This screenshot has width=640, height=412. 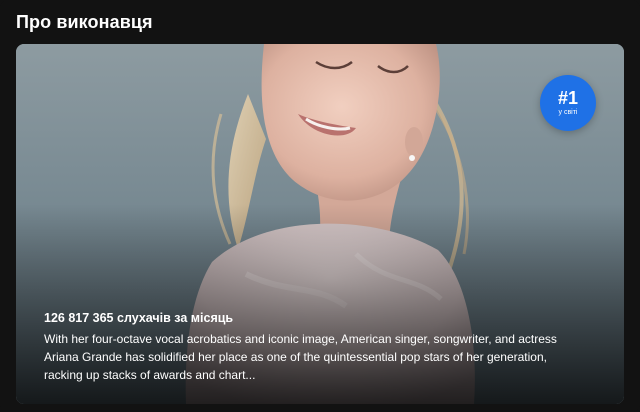 What do you see at coordinates (568, 112) in the screenshot?
I see `rank-label: у світі` at bounding box center [568, 112].